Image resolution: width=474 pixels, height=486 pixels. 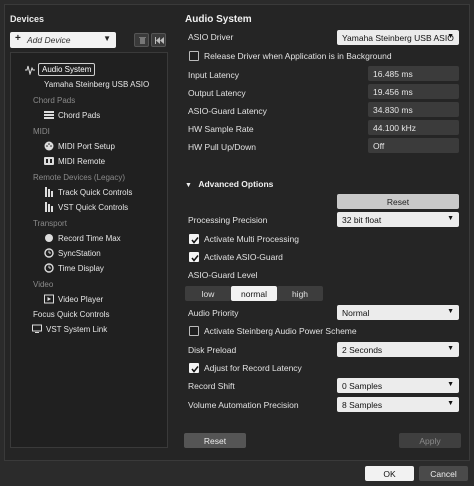 I want to click on asio-driver-label: ASIO Driver, so click(x=211, y=37).